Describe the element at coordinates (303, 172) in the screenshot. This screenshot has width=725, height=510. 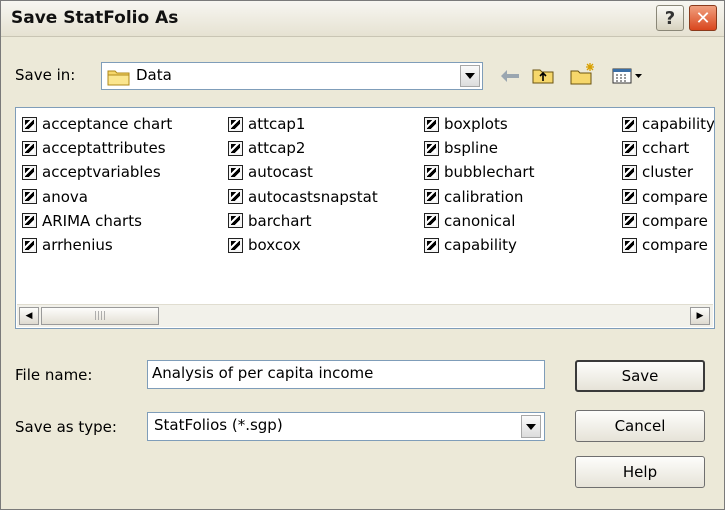
I see `list-item: autocast` at that location.